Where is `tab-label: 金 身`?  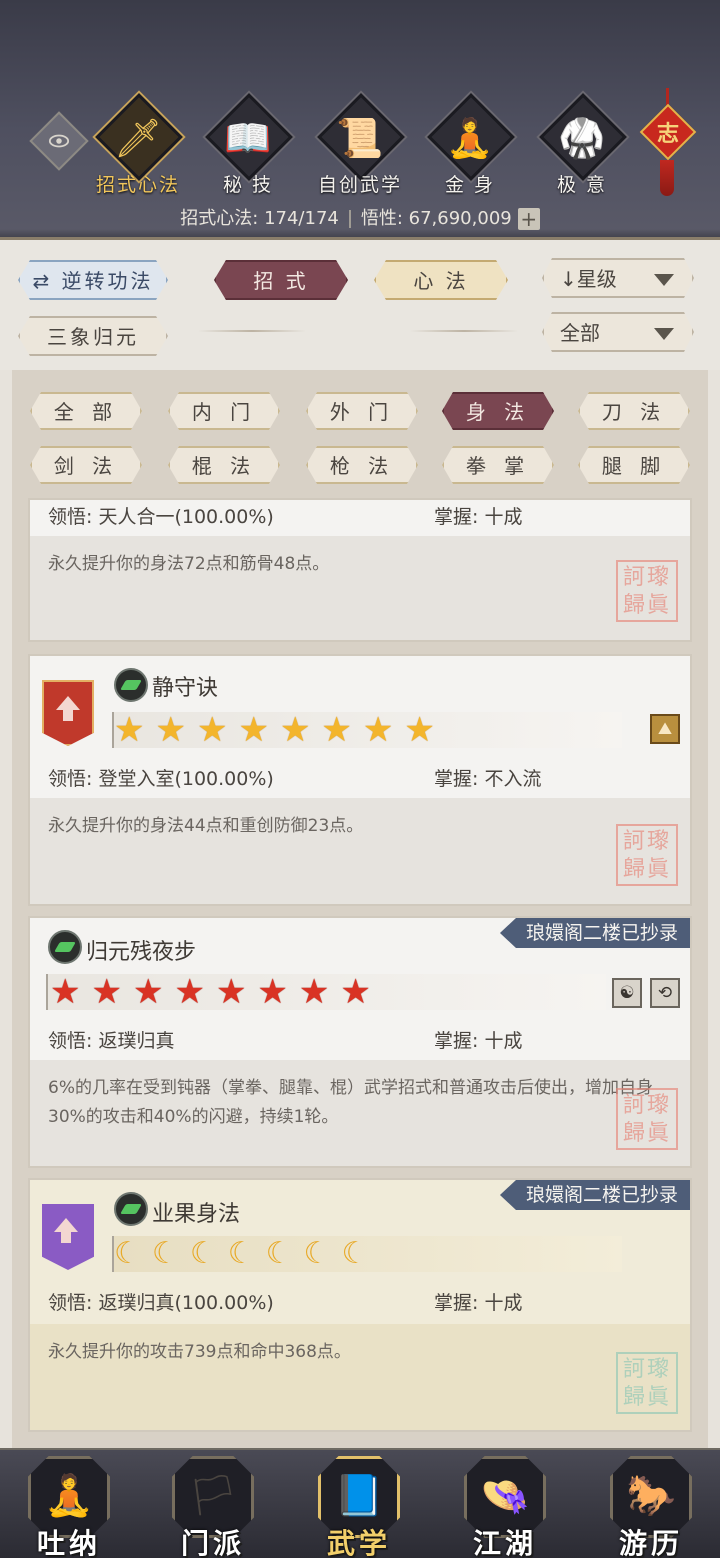
tab-label: 金 身 is located at coordinates (470, 185).